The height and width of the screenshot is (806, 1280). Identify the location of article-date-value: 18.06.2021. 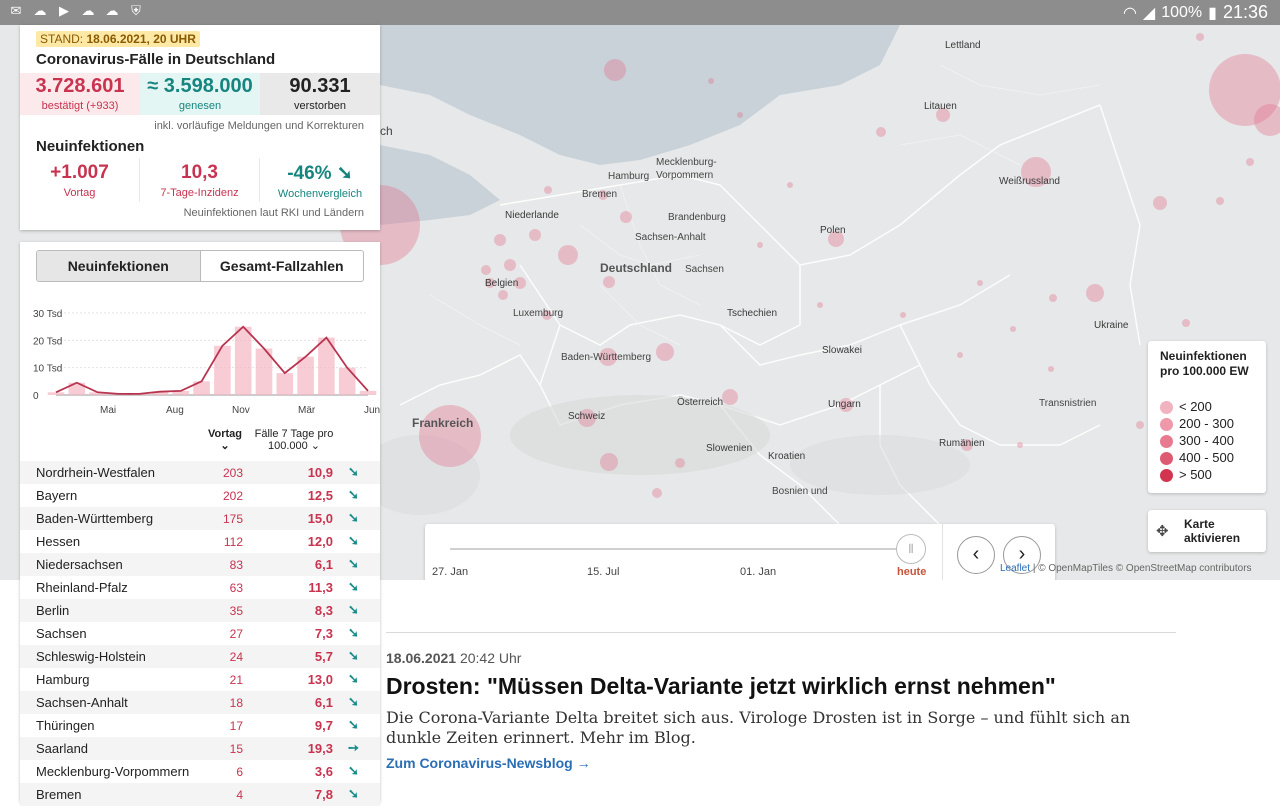
(421, 658).